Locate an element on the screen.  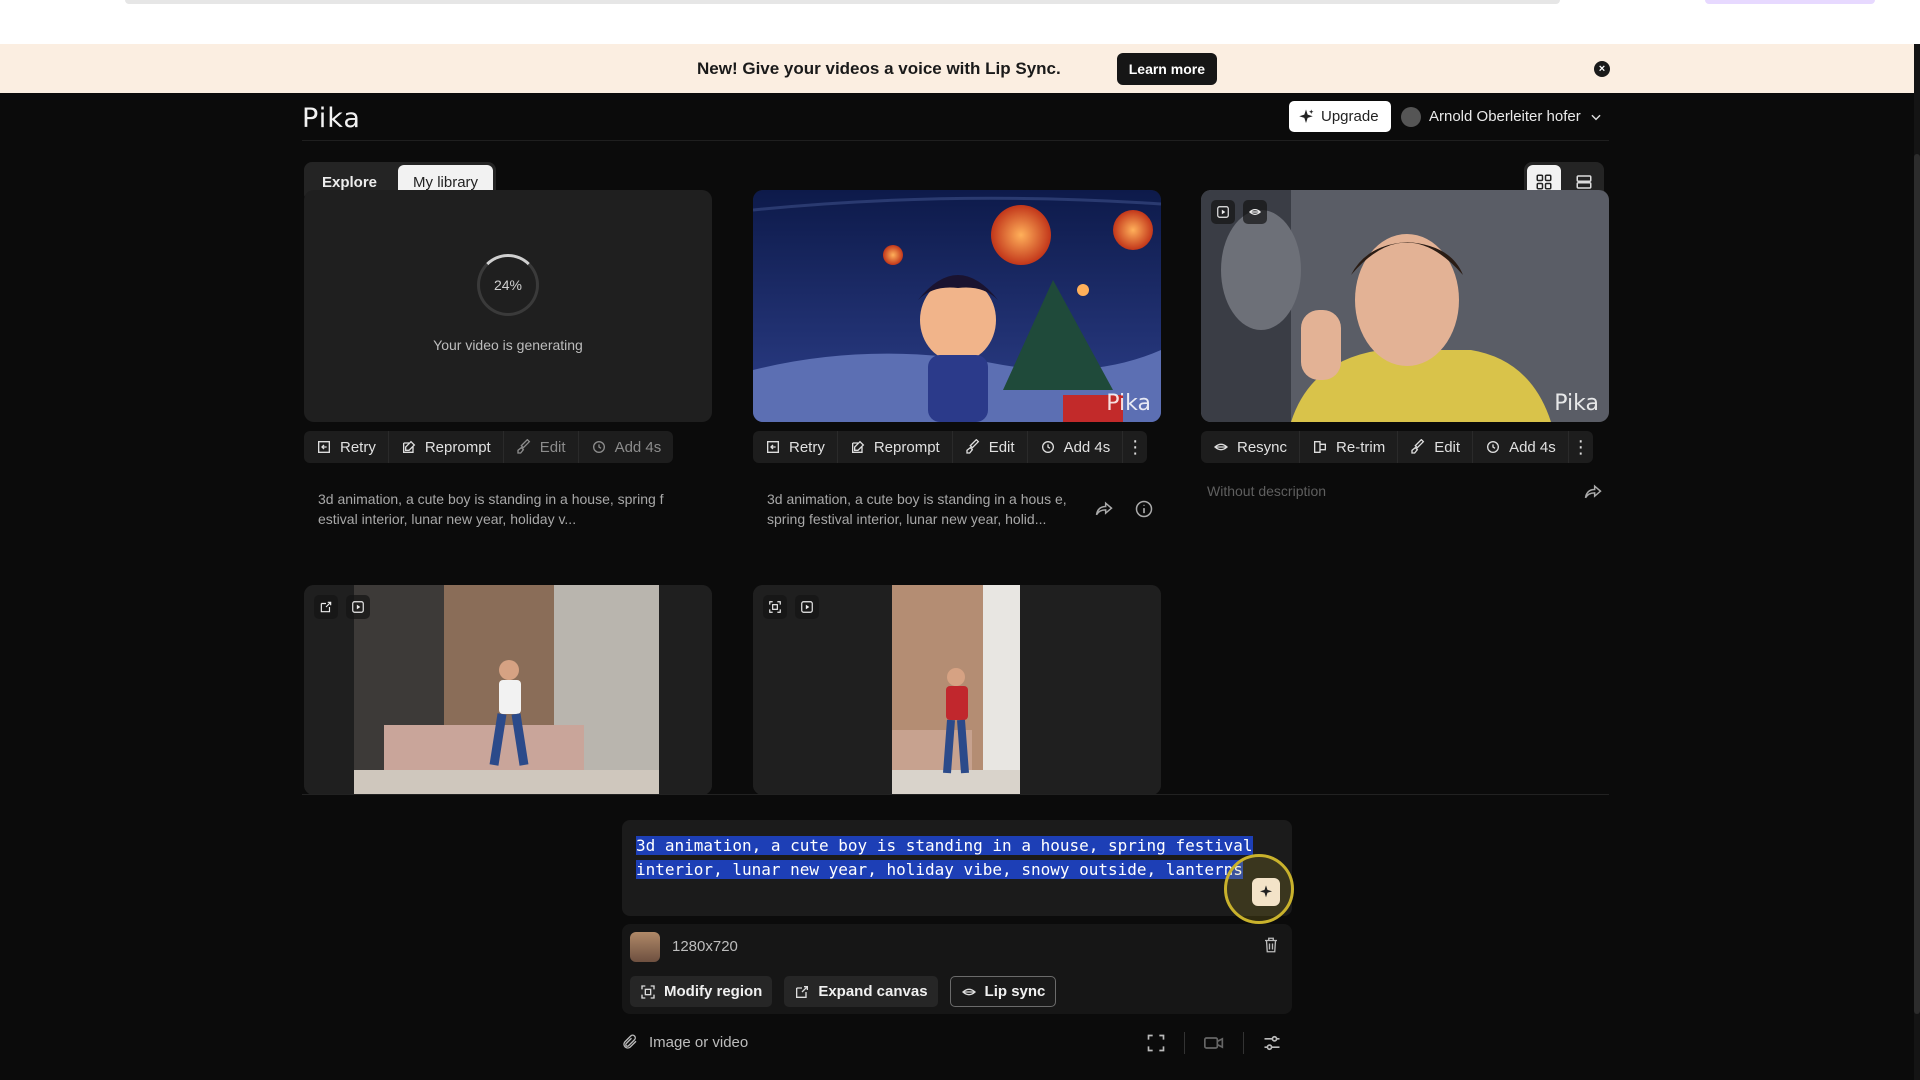
region-badge-icon is located at coordinates (775, 607).